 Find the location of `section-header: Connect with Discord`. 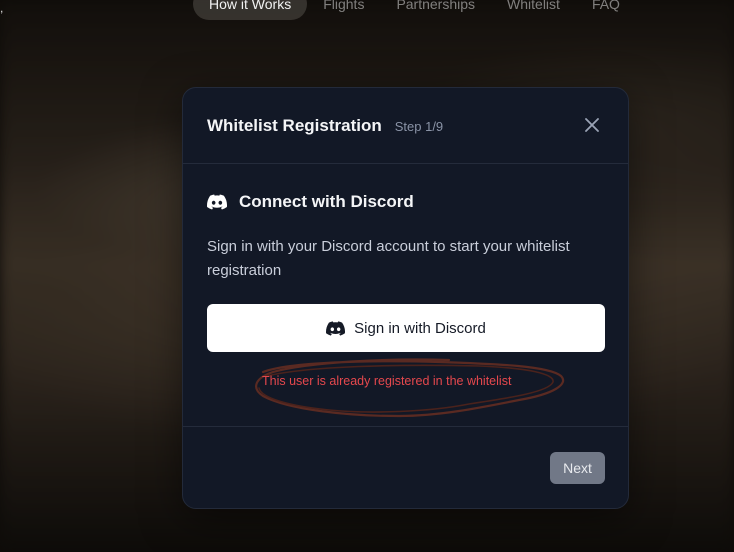

section-header: Connect with Discord is located at coordinates (310, 202).